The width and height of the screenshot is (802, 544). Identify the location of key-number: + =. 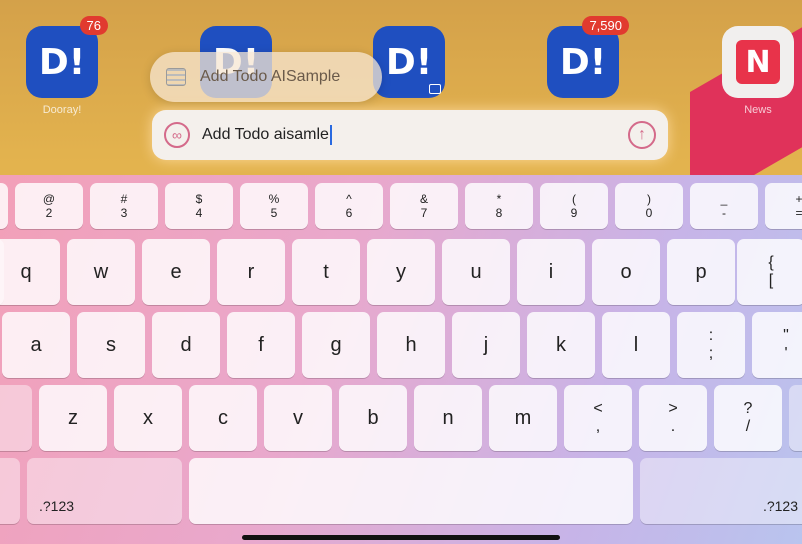
(783, 206).